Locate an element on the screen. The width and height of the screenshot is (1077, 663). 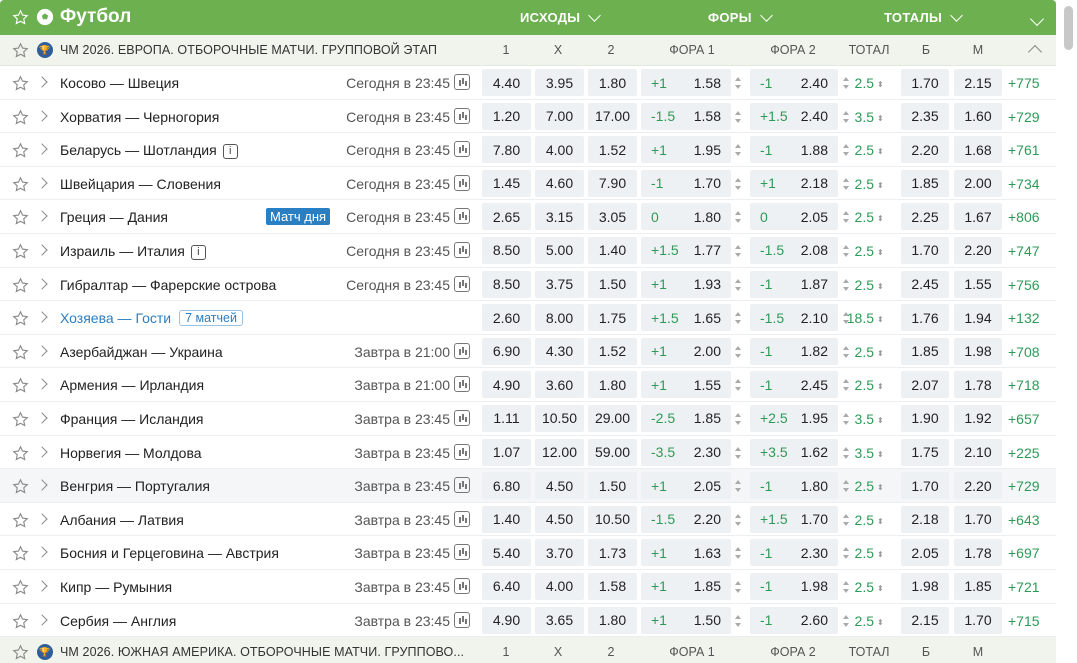
odds-cell-b: 1.85 is located at coordinates (925, 351).